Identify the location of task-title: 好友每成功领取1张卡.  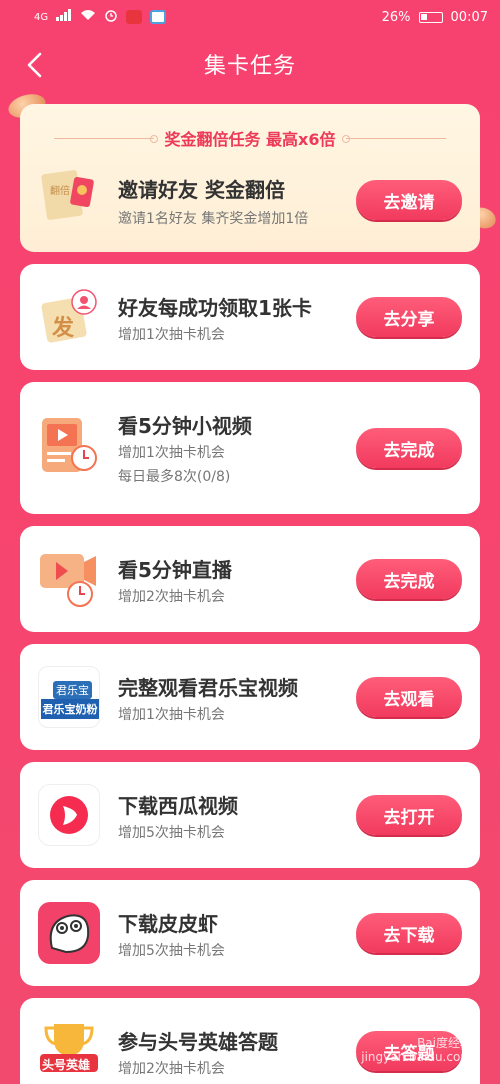
(215, 308).